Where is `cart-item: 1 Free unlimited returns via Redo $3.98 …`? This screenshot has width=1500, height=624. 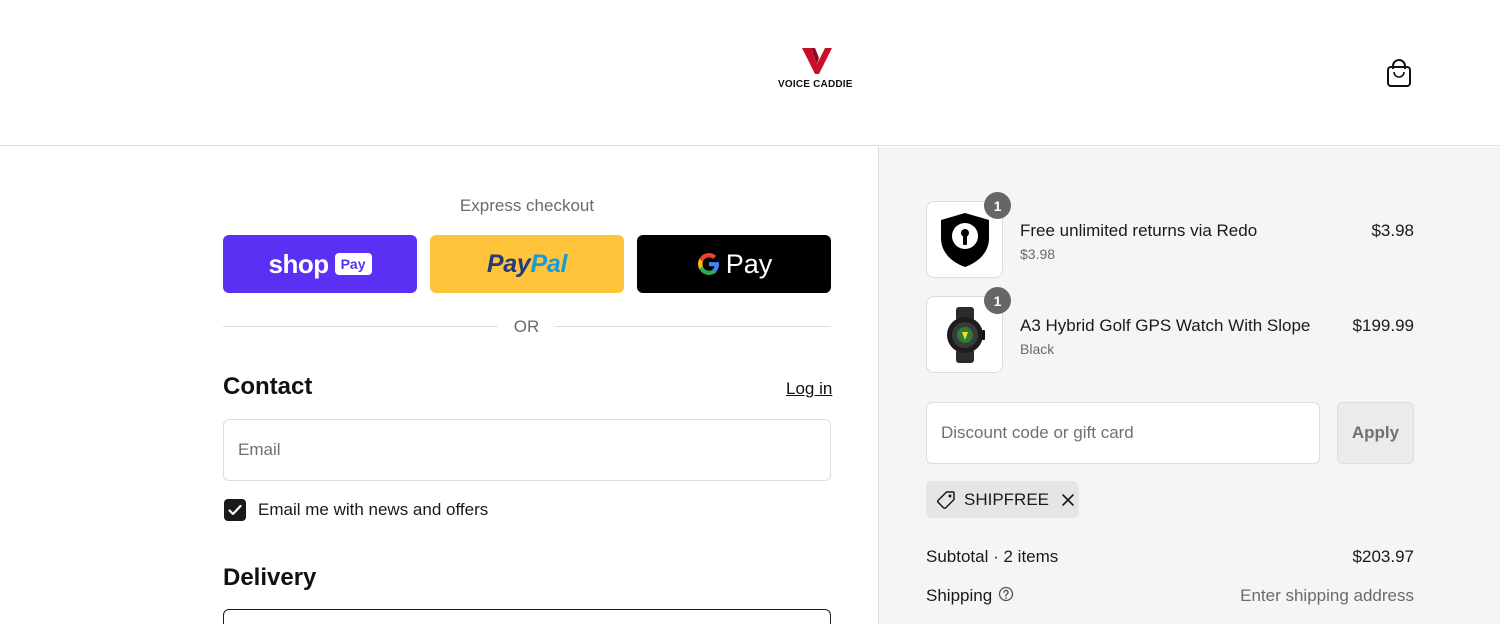
cart-item: 1 Free unlimited returns via Redo $3.98 … is located at coordinates (1170, 235).